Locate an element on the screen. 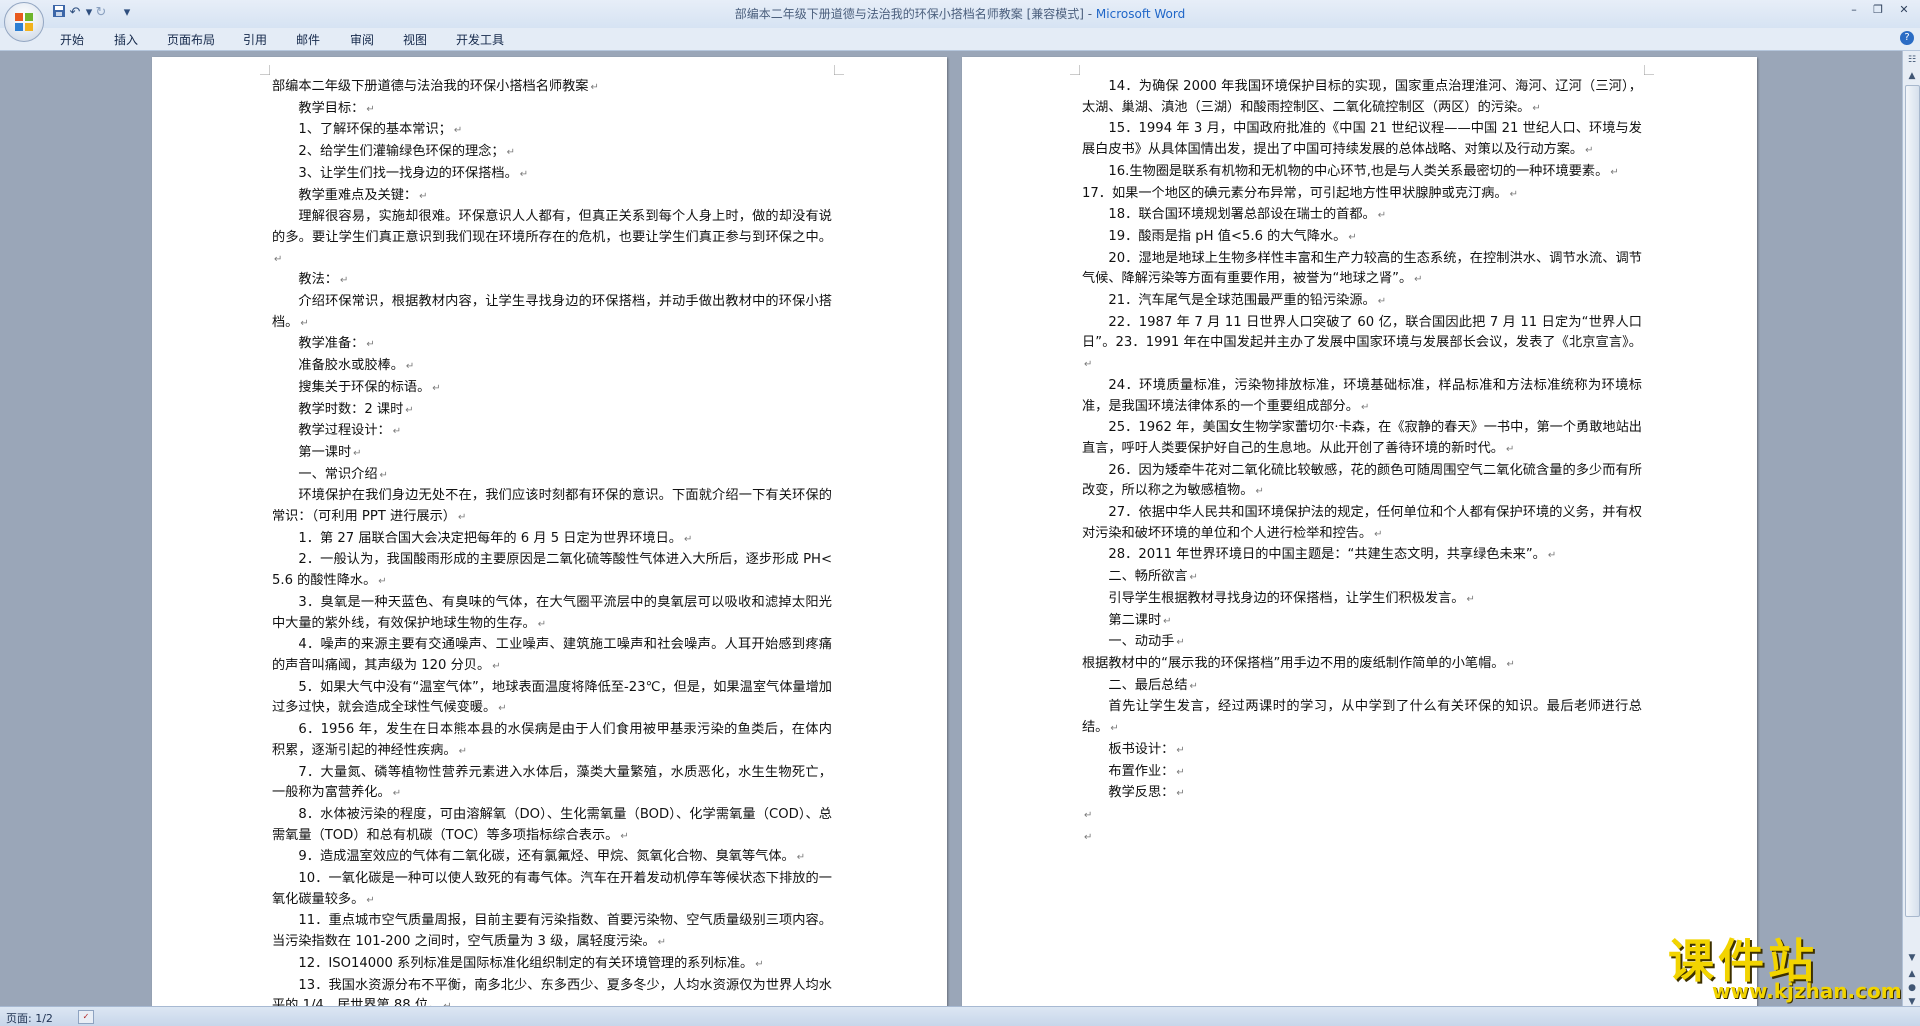 The width and height of the screenshot is (1920, 1026). paragraph: 教学反思： ↵ is located at coordinates (1362, 794).